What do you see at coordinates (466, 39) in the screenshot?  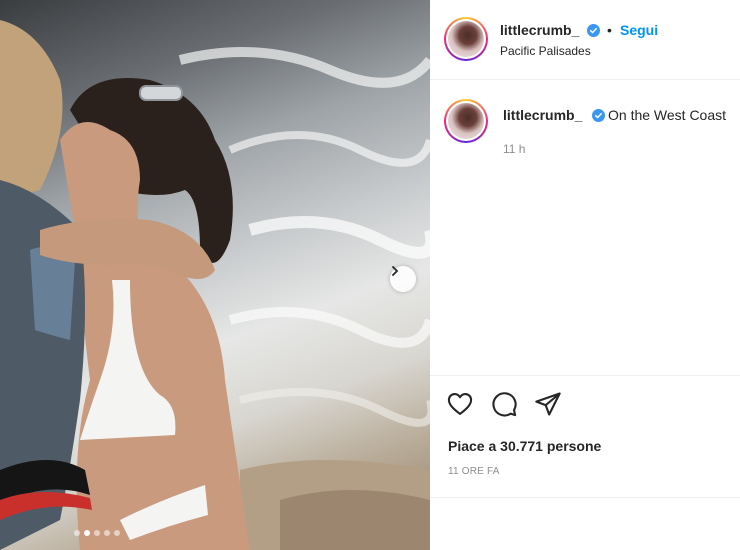 I see `avatar` at bounding box center [466, 39].